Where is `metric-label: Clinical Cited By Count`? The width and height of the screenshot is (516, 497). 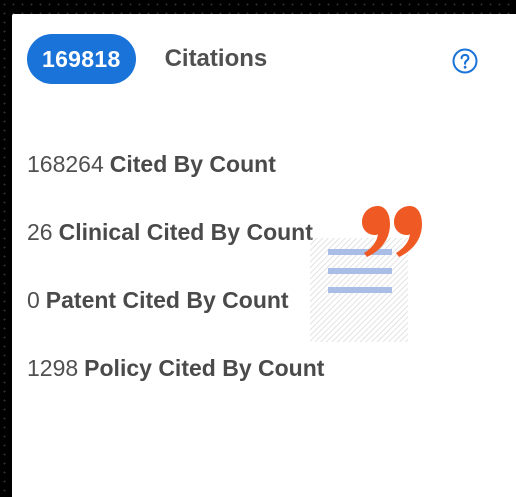 metric-label: Clinical Cited By Count is located at coordinates (185, 231).